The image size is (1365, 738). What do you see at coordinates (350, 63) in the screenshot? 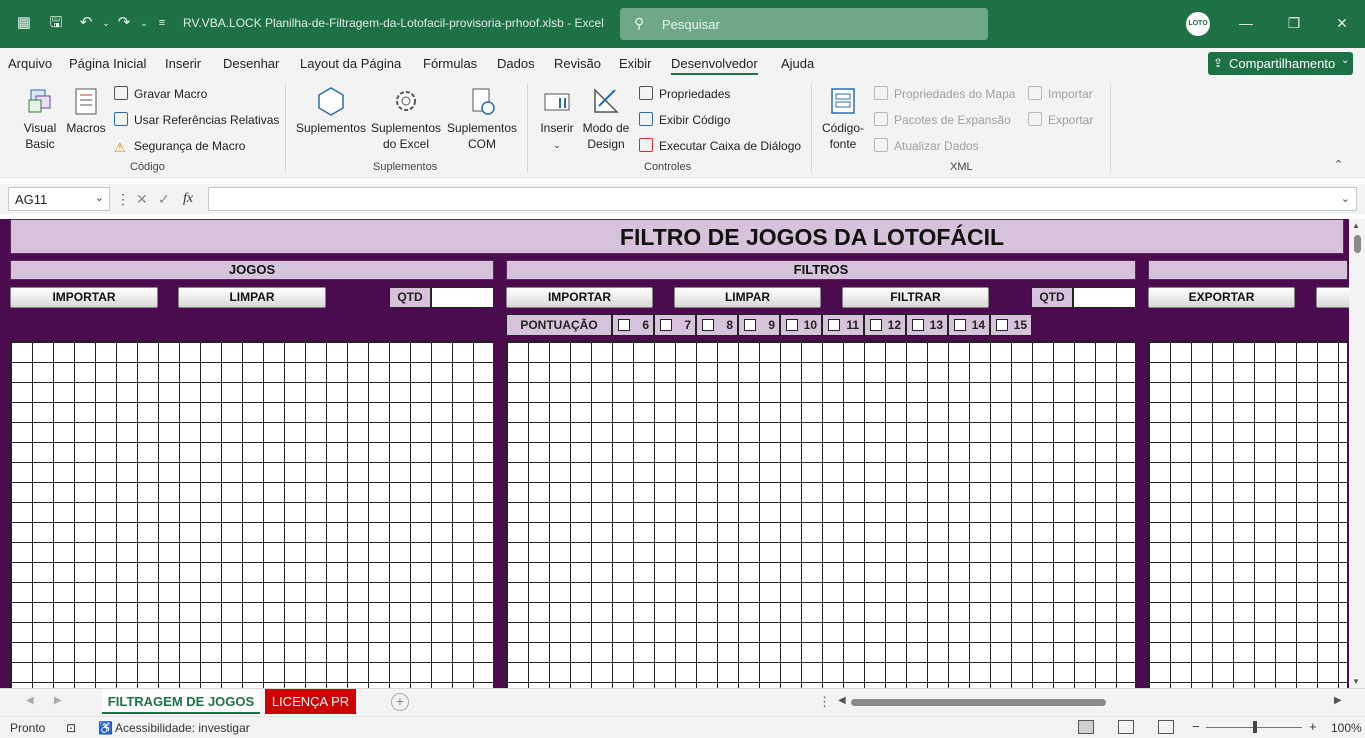
I see `tab-layout-pagina: Layout da Página` at bounding box center [350, 63].